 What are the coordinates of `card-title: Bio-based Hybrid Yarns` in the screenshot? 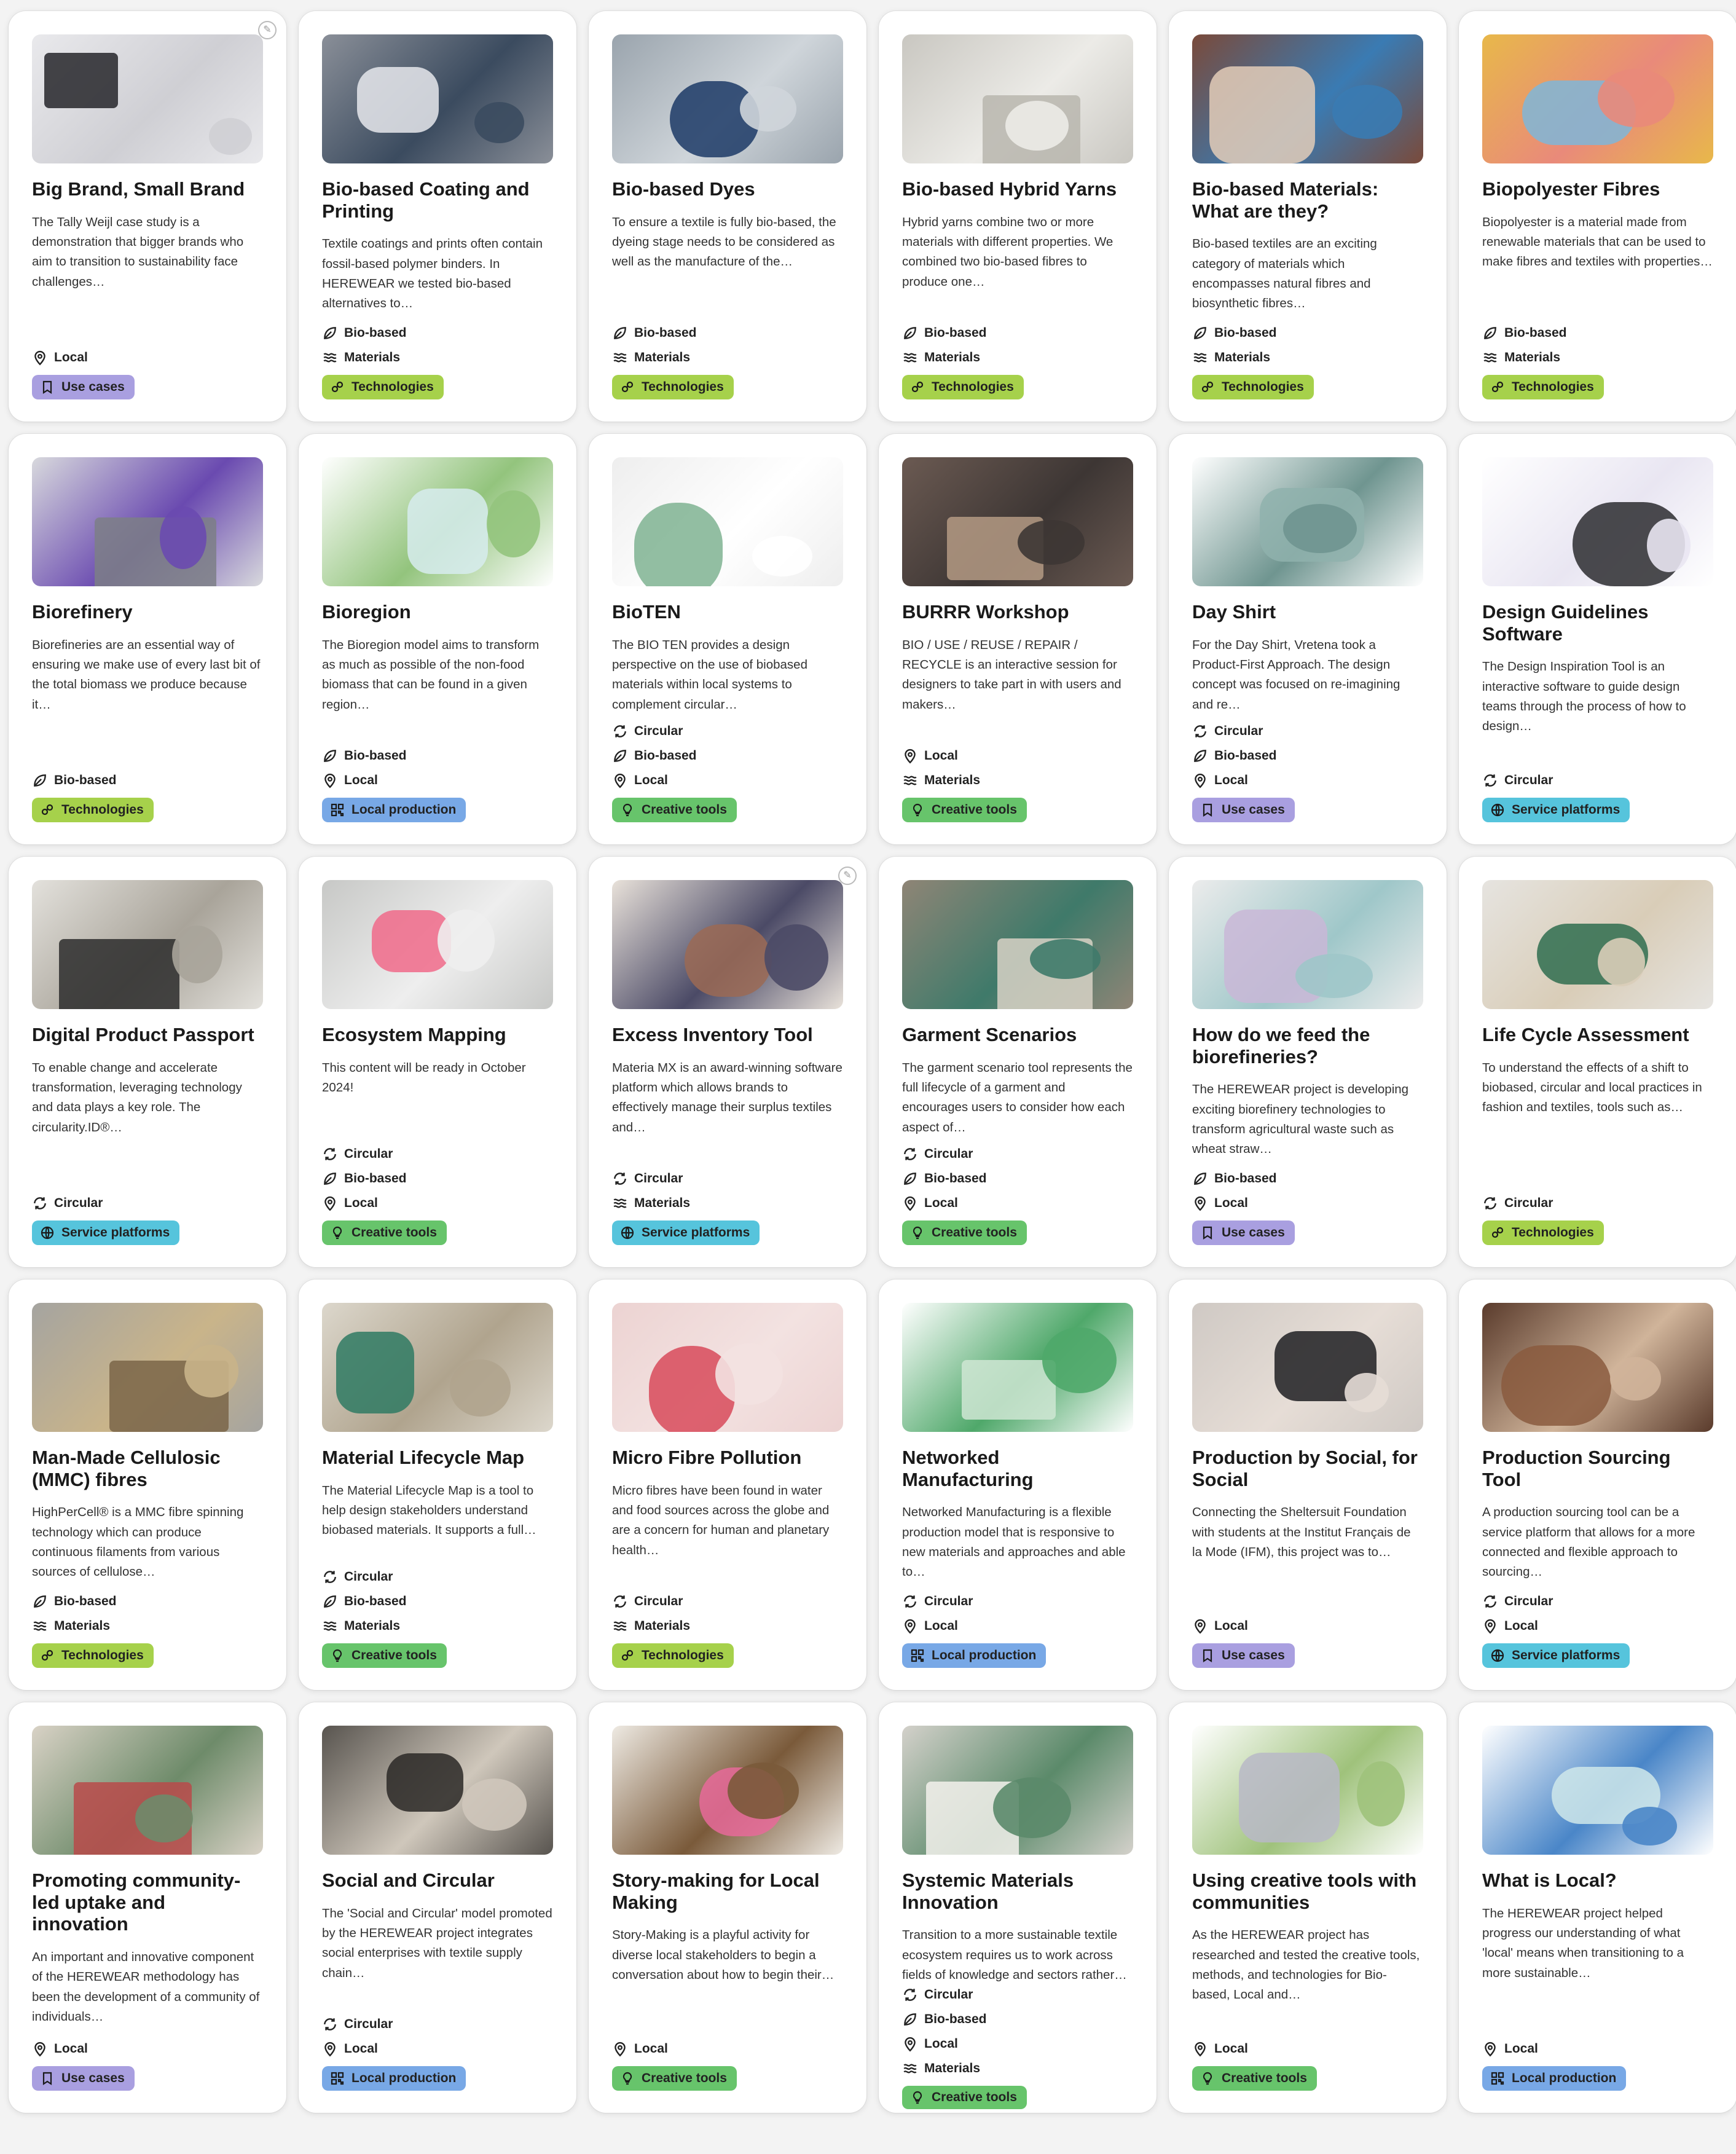 It's located at (1018, 189).